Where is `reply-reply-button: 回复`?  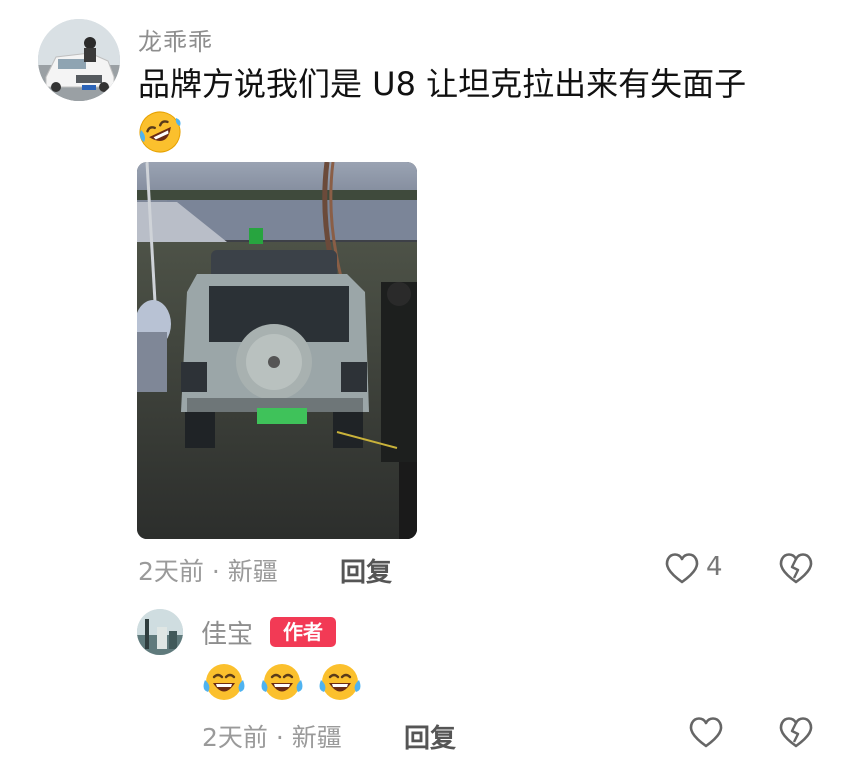 reply-reply-button: 回复 is located at coordinates (430, 736).